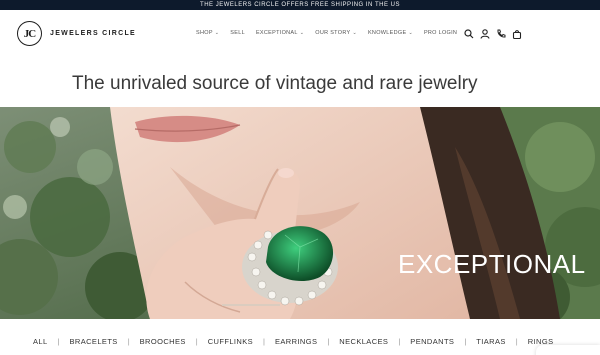  I want to click on nav-label: KNOWLEDGE, so click(387, 33).